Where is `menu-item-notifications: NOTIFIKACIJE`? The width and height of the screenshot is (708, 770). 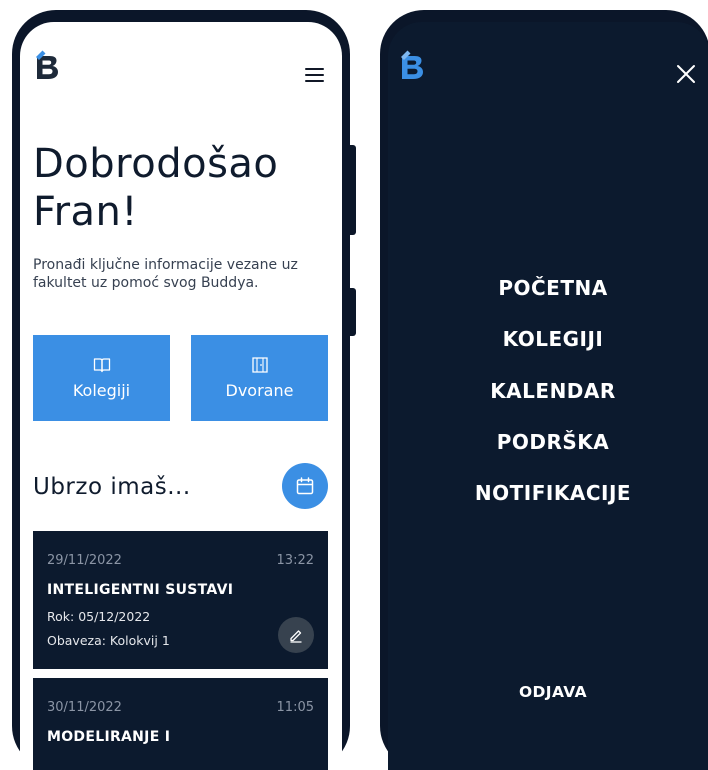
menu-item-notifications: NOTIFIKACIJE is located at coordinates (548, 493).